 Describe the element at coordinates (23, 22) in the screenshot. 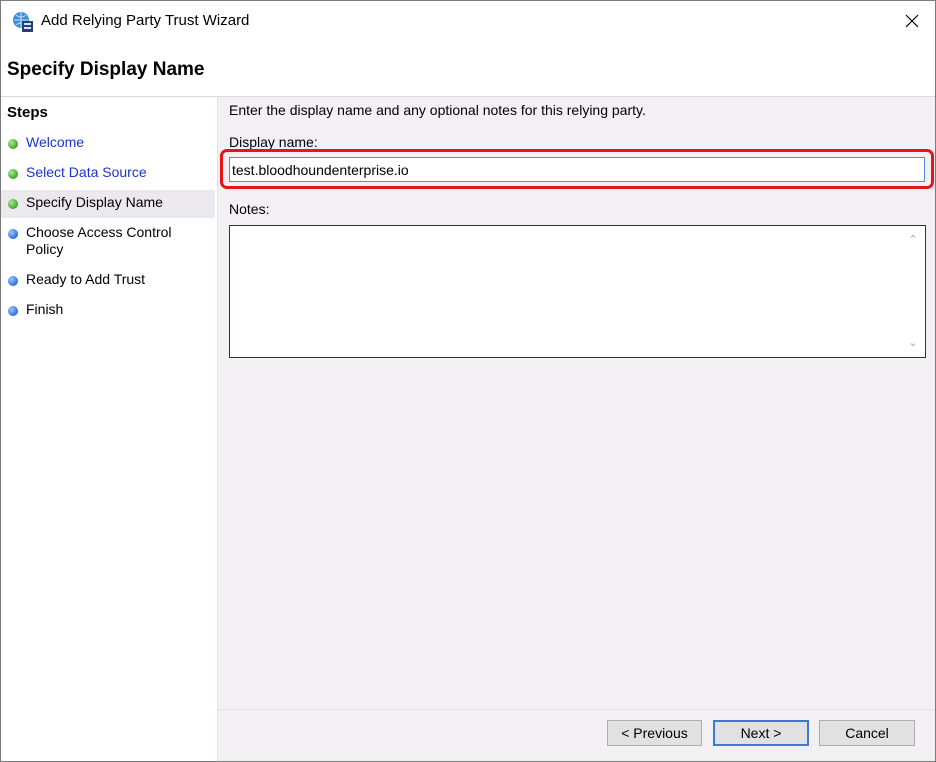

I see `adfs-wizard-icon` at that location.